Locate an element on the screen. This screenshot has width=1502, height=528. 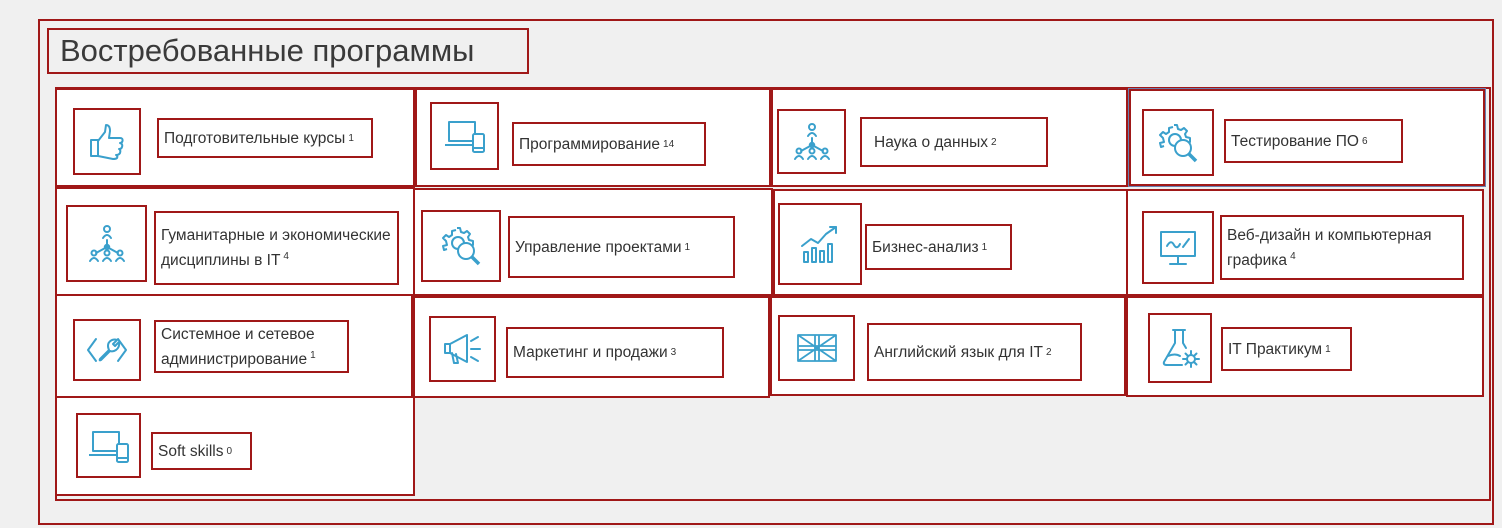
program-label: Маркетинг и продажи 3 is located at coordinates (615, 352).